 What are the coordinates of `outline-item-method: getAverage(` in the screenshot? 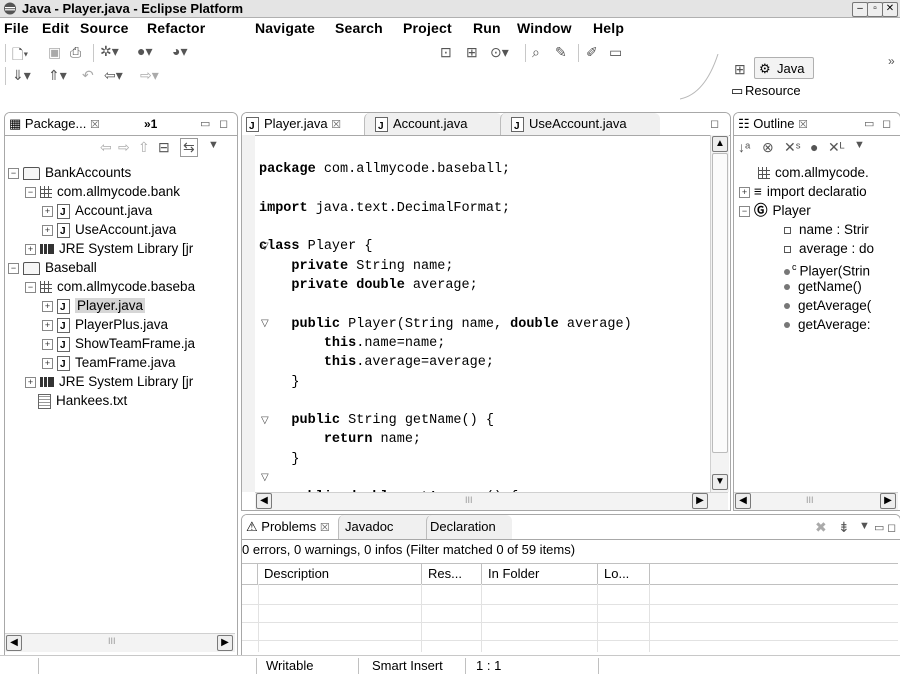 It's located at (827, 305).